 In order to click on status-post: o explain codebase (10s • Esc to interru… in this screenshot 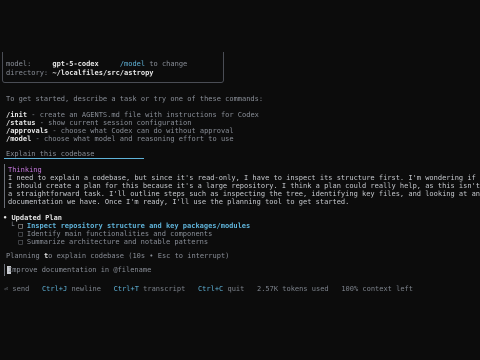, I will do `click(139, 256)`.